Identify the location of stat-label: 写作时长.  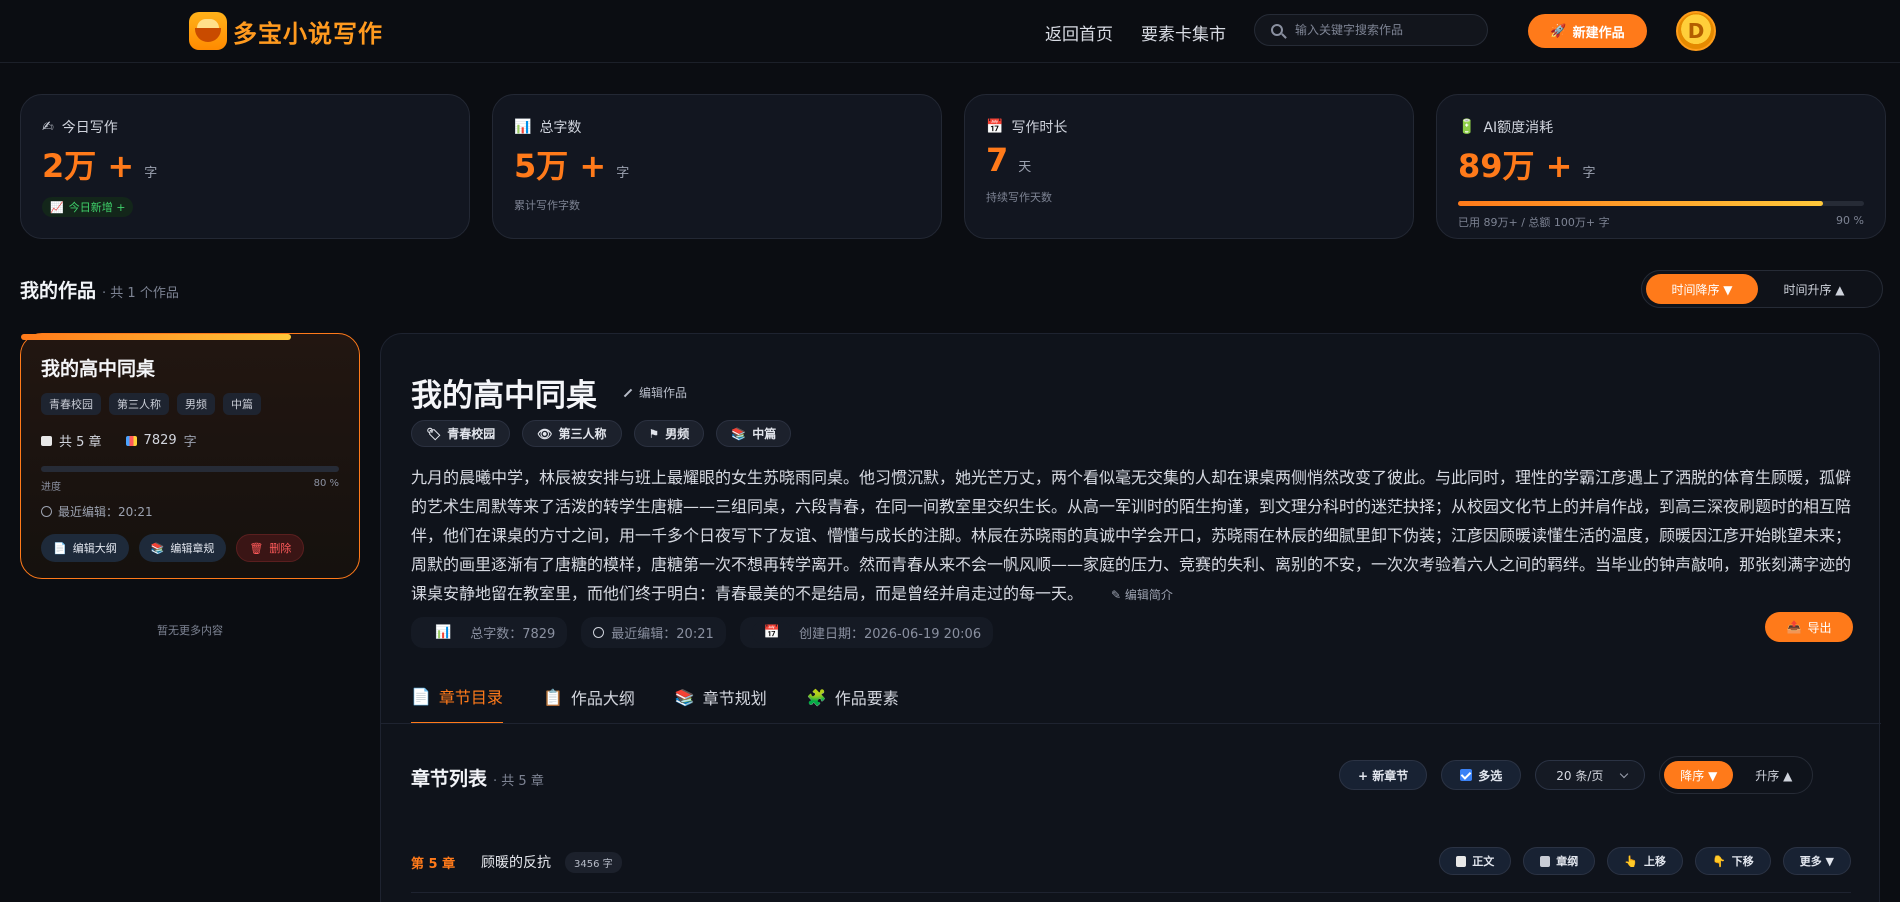
(1039, 128).